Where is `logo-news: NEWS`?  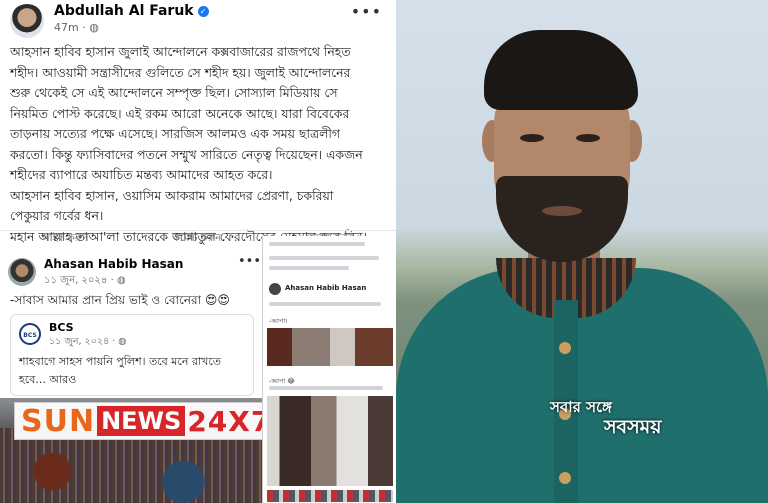 logo-news: NEWS is located at coordinates (141, 421).